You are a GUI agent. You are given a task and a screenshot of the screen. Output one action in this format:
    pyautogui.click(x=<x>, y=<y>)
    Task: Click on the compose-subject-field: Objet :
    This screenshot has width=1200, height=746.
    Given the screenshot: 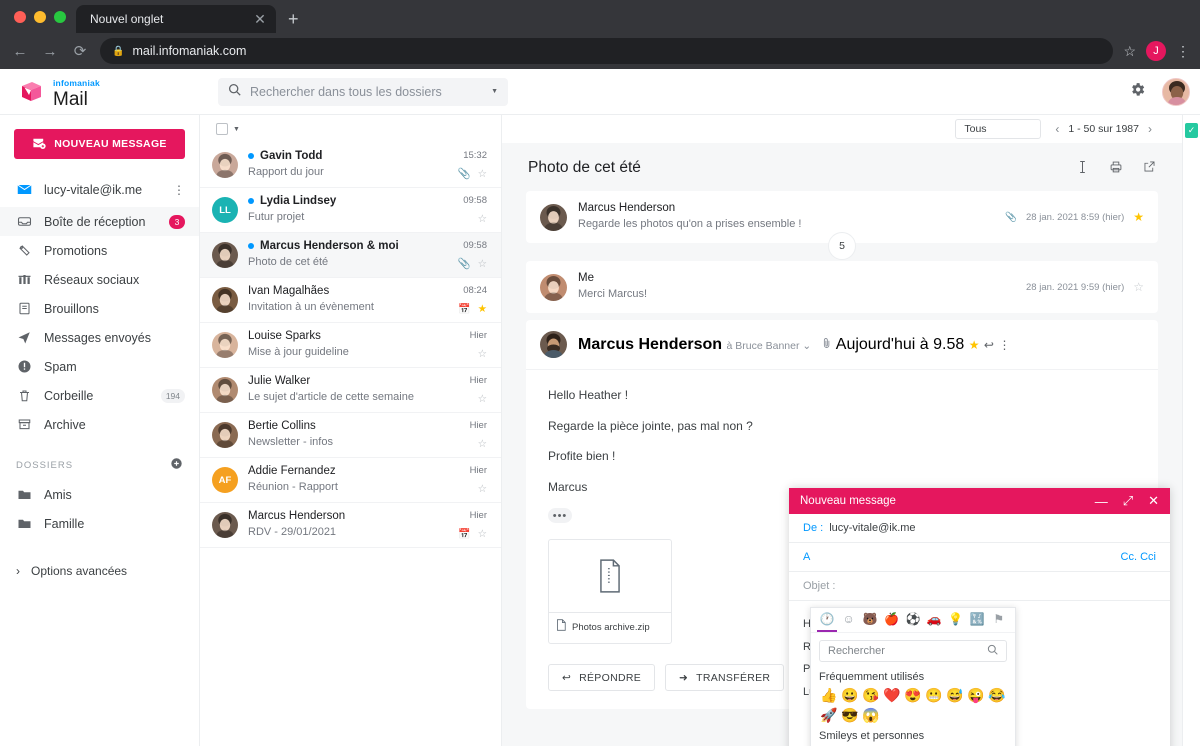 What is the action you would take?
    pyautogui.click(x=979, y=586)
    